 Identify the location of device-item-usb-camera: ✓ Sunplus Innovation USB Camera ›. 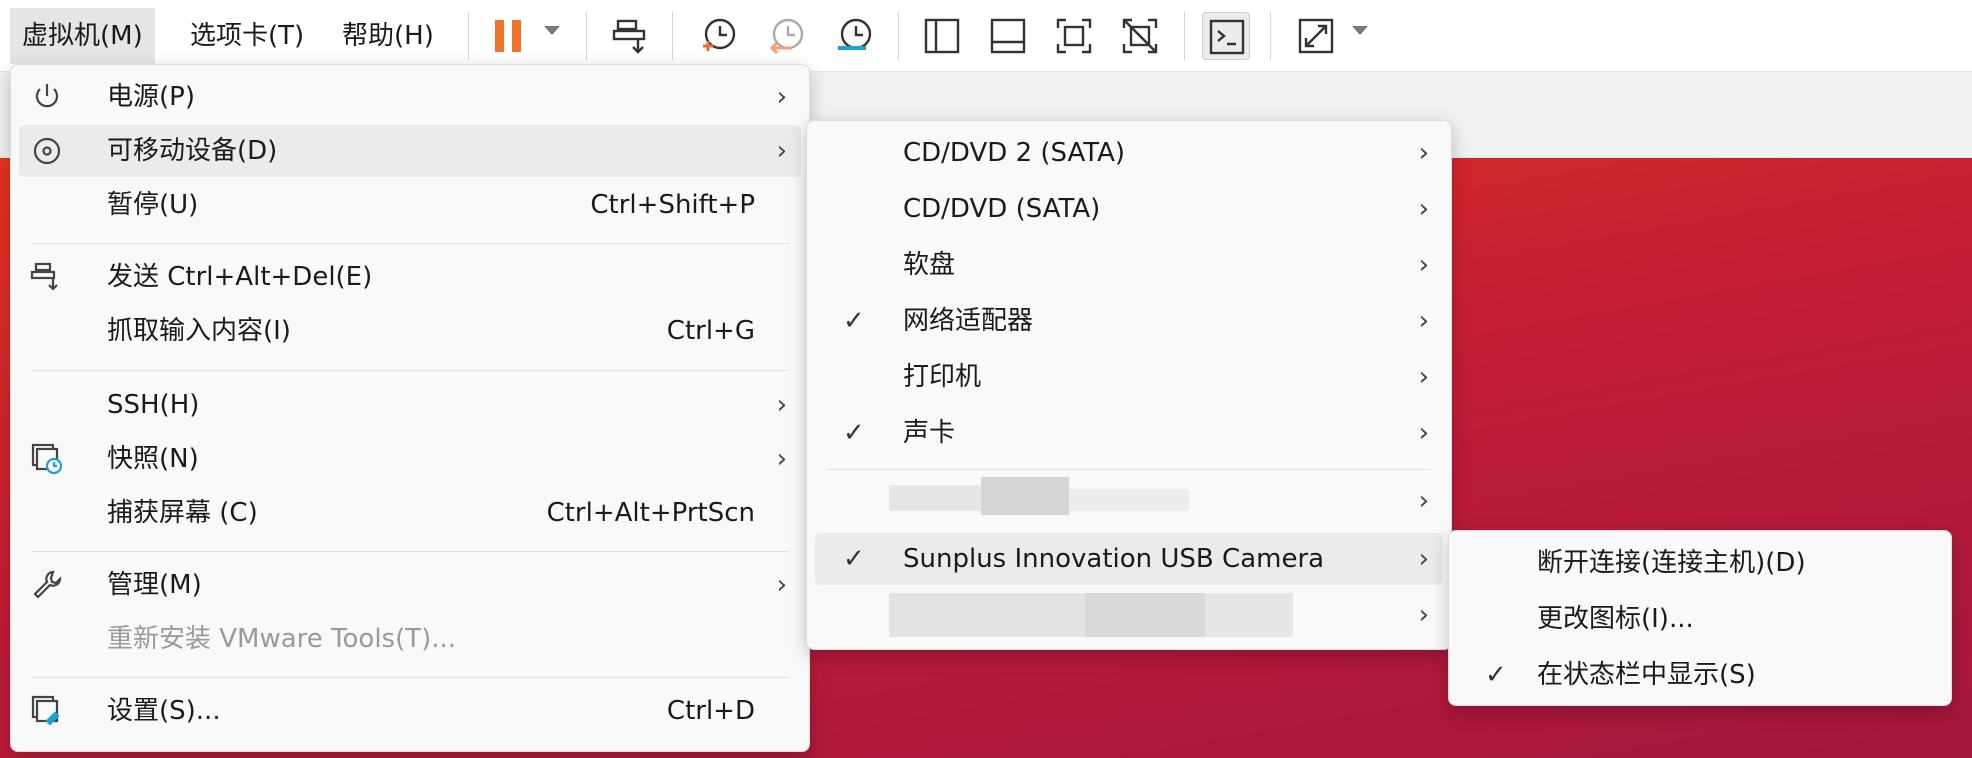
(1129, 559).